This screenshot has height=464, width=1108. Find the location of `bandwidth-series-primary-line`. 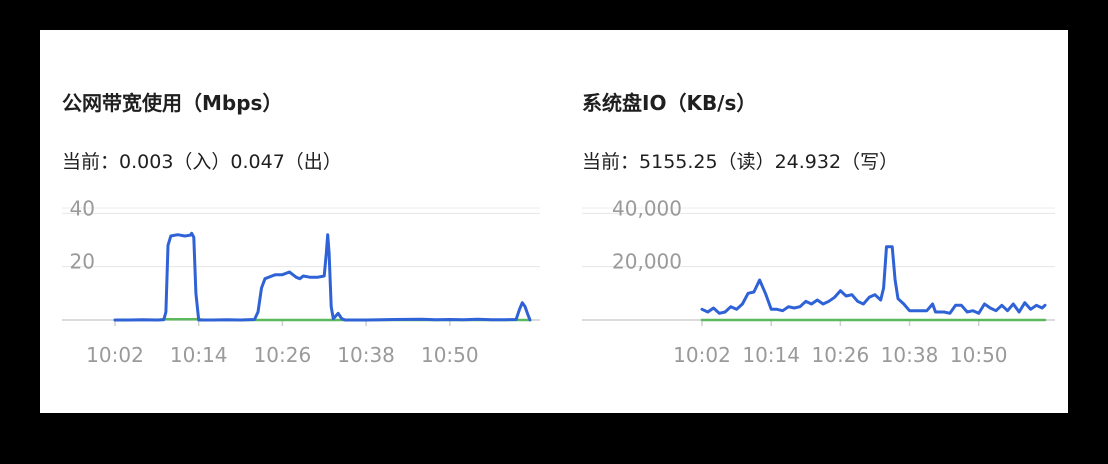

bandwidth-series-primary-line is located at coordinates (322, 276).